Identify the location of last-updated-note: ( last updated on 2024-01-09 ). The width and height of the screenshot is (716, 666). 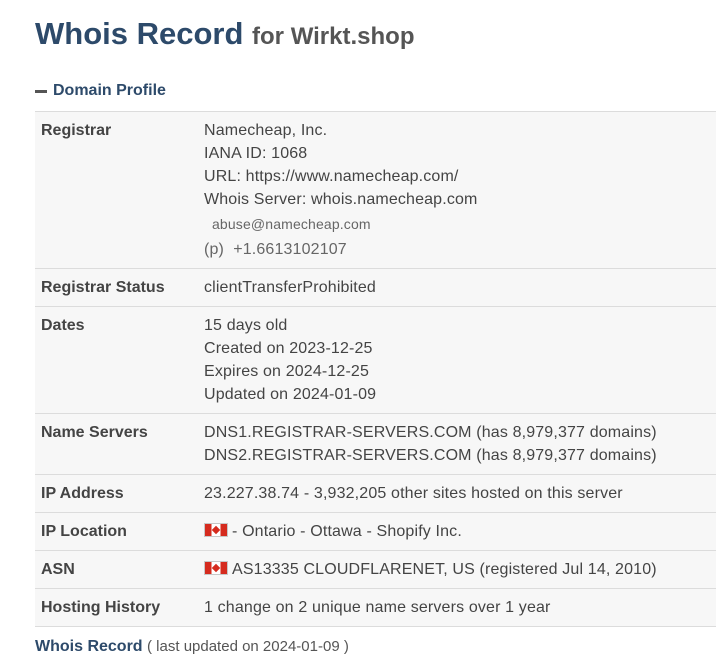
(248, 646).